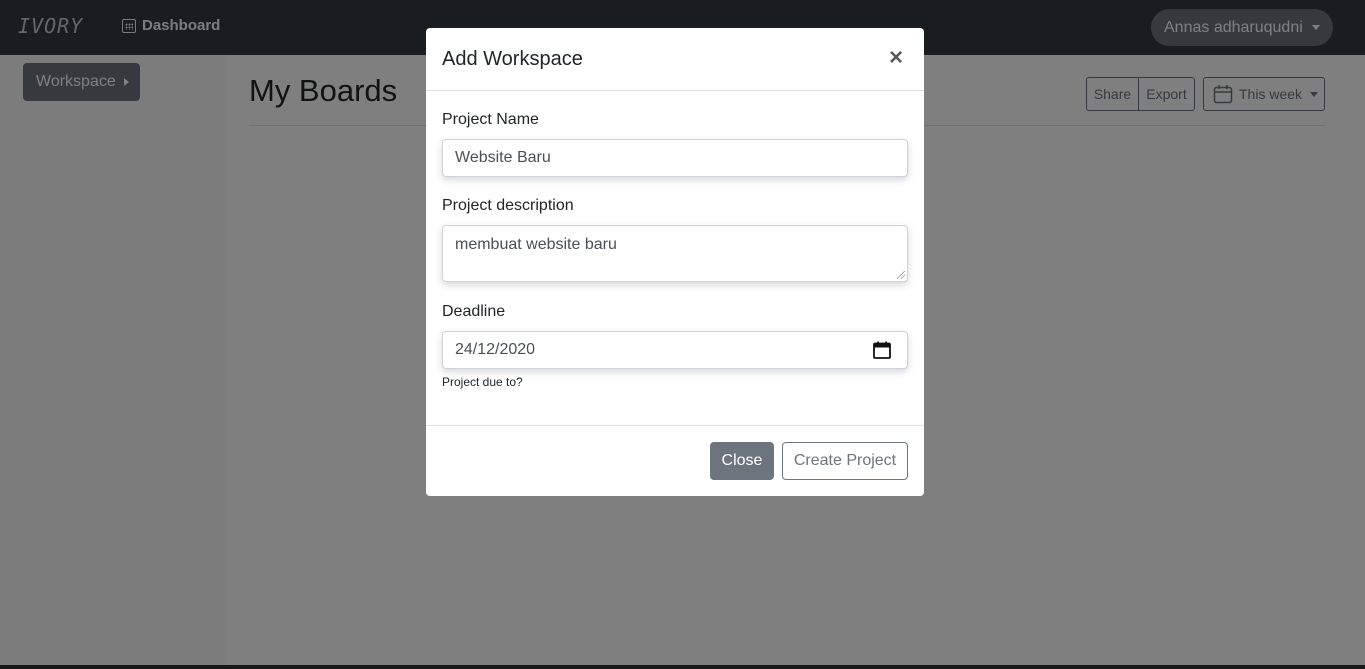  What do you see at coordinates (675, 59) in the screenshot?
I see `modal-header: Add Workspace ×` at bounding box center [675, 59].